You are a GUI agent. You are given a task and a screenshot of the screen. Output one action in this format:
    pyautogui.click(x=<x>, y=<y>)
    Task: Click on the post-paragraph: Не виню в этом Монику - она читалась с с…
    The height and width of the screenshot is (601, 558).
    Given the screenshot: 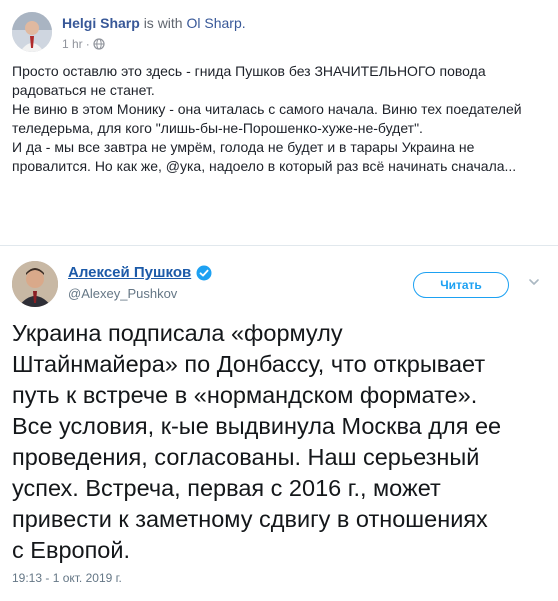 What is the action you would take?
    pyautogui.click(x=267, y=118)
    